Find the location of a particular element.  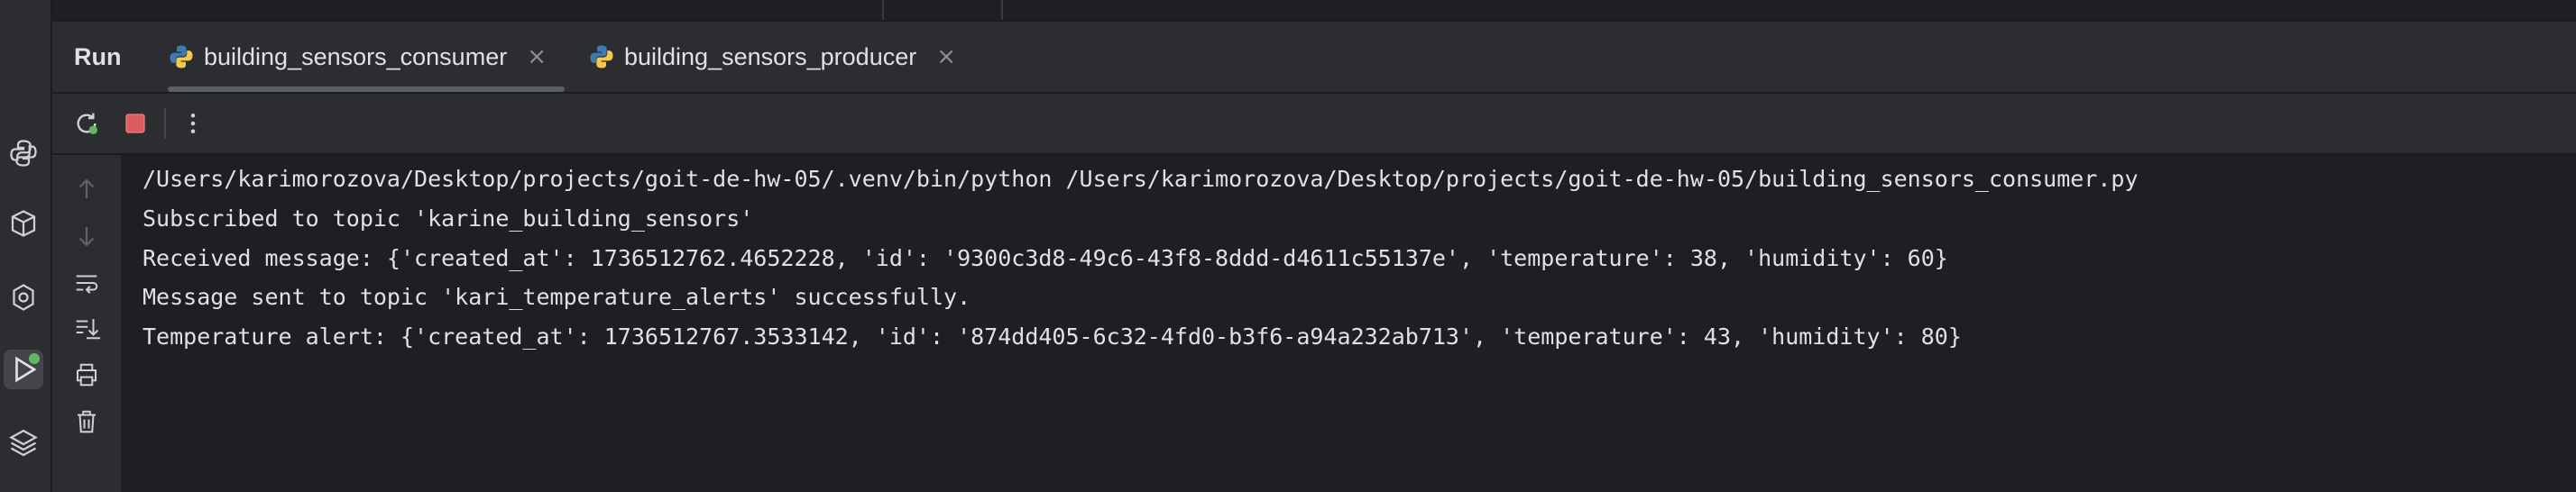

tab-building-sensors-producer: building_sensors_producer × is located at coordinates (772, 57).